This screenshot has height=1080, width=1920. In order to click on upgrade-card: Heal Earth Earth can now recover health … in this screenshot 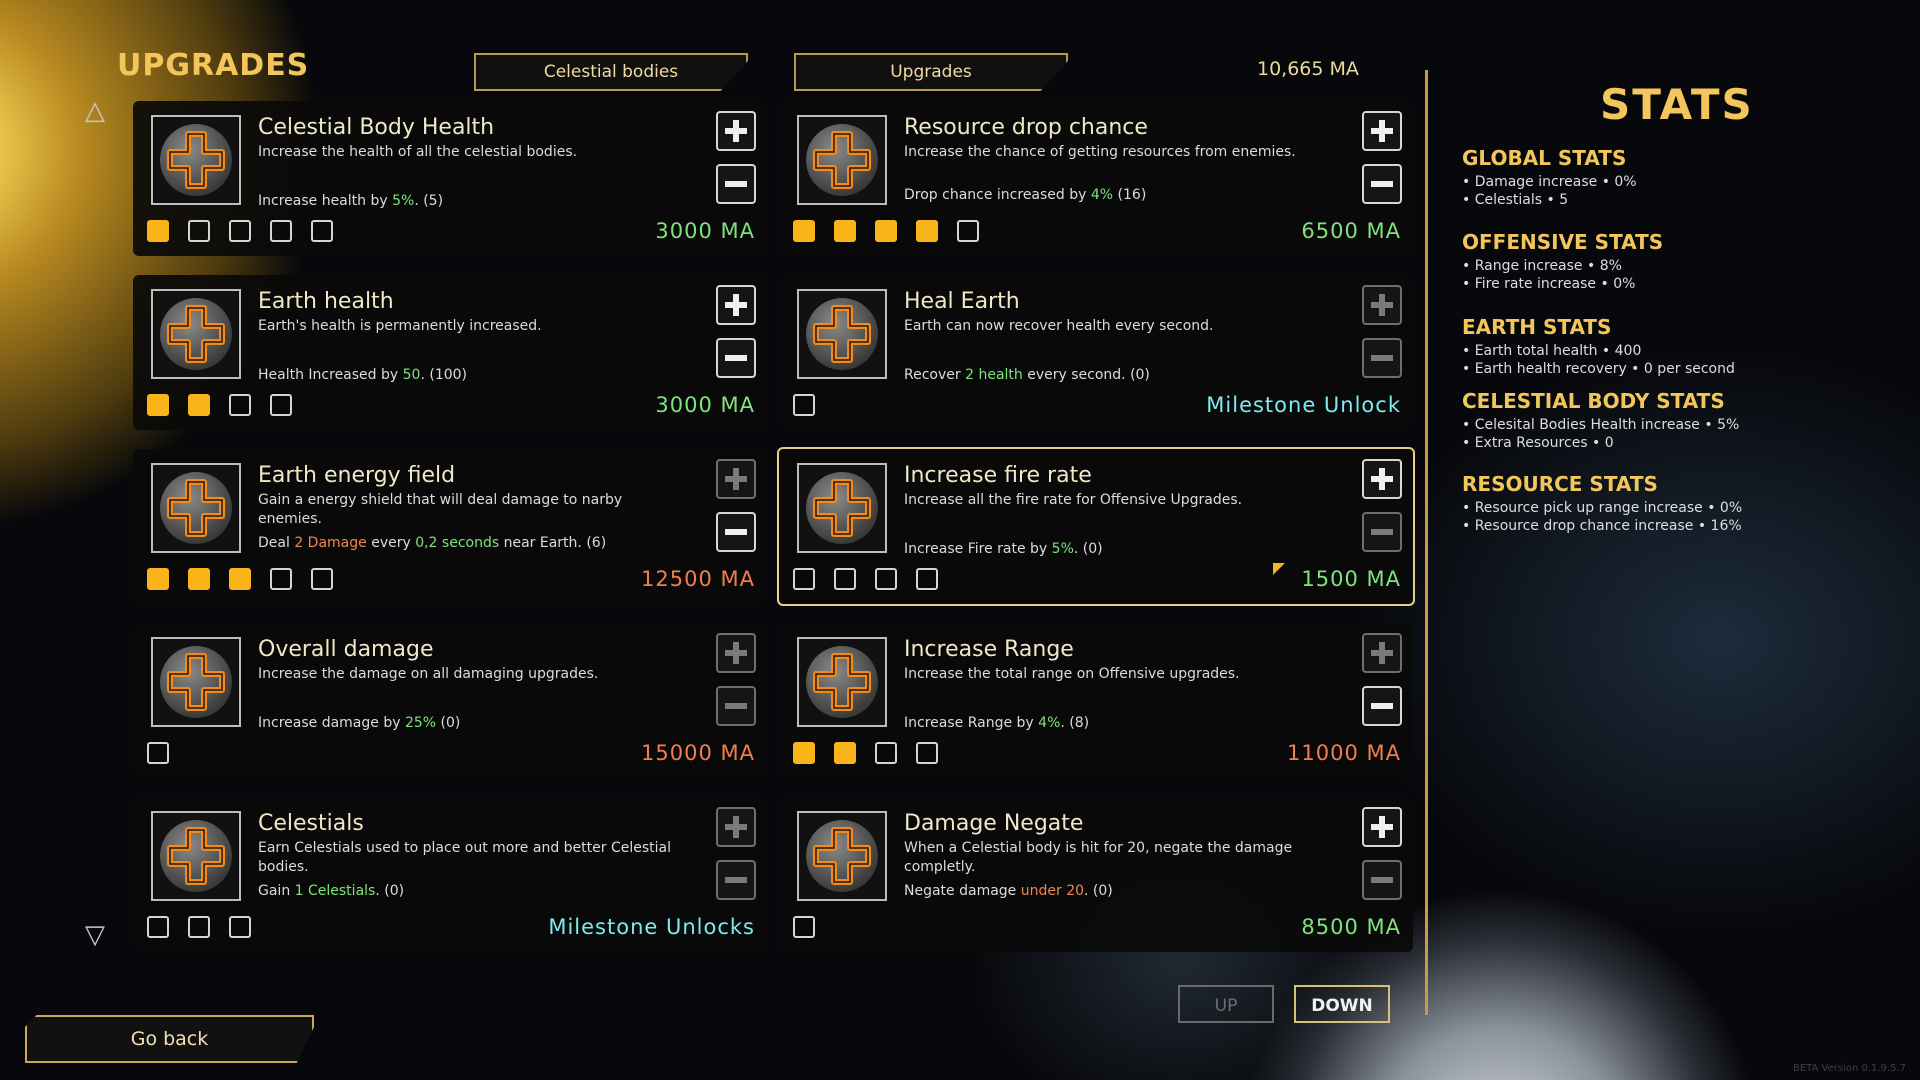, I will do `click(1096, 352)`.